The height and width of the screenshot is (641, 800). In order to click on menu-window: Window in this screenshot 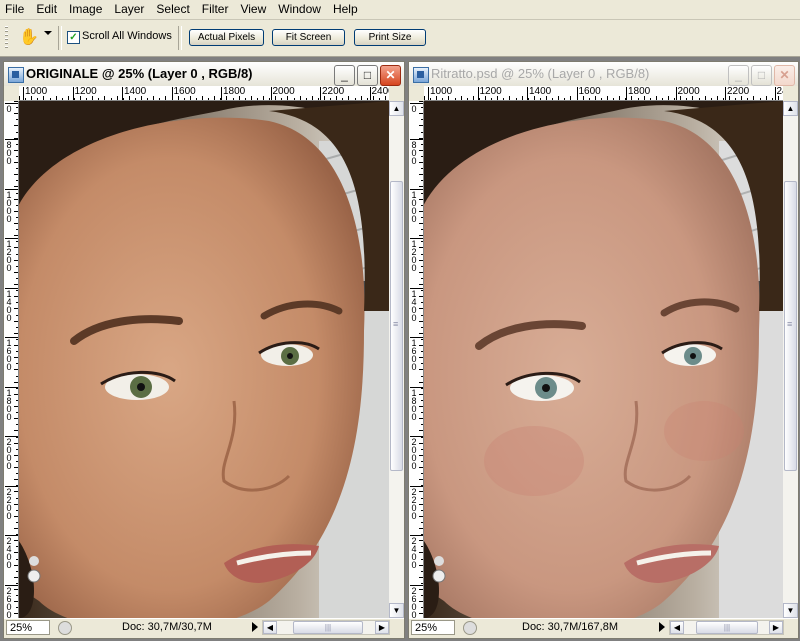, I will do `click(300, 9)`.